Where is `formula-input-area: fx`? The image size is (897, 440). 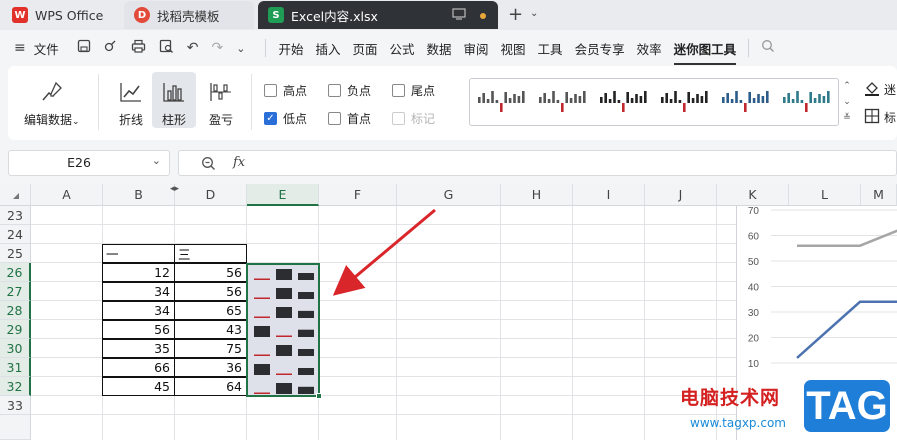 formula-input-area: fx is located at coordinates (537, 163).